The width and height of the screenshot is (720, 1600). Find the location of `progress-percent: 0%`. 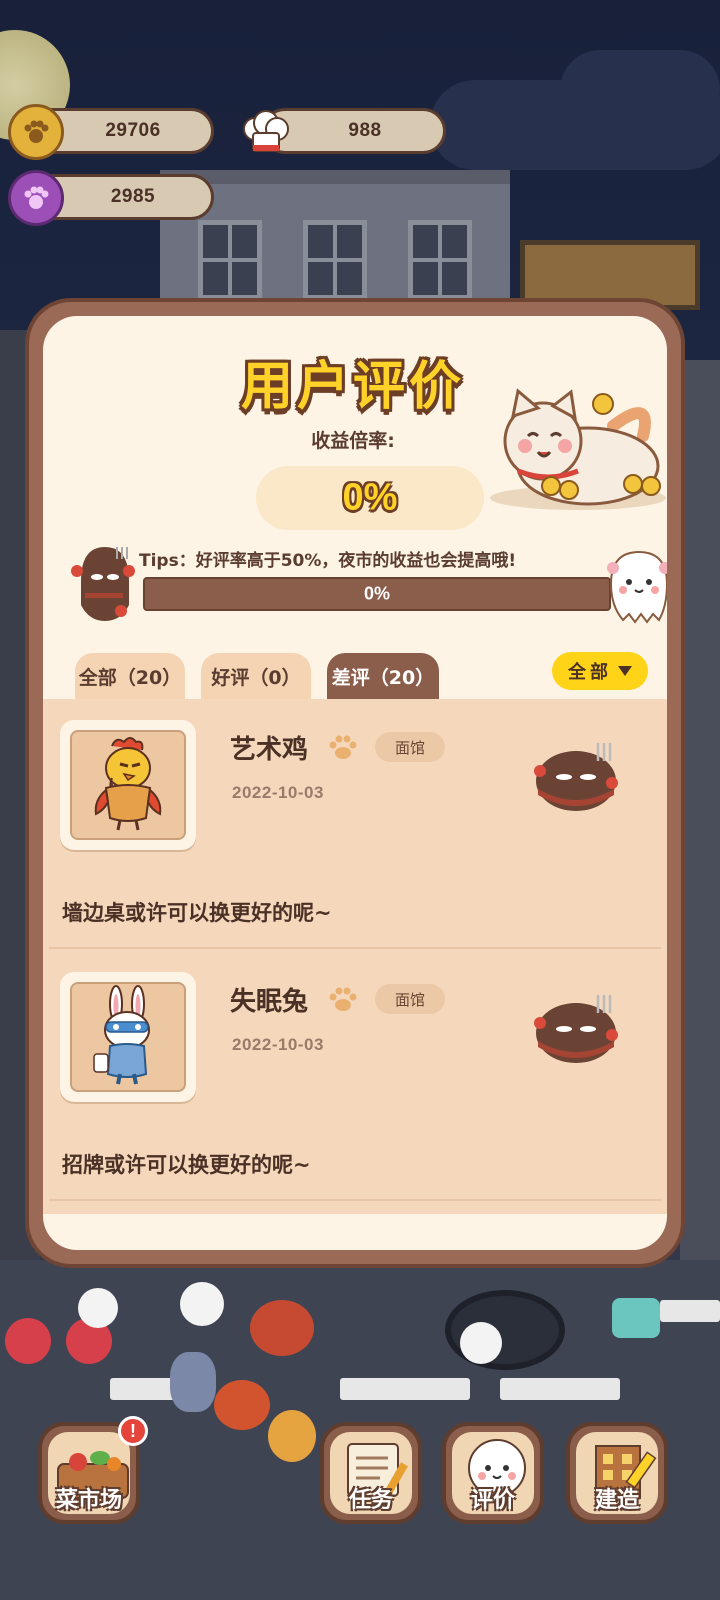

progress-percent: 0% is located at coordinates (376, 593).